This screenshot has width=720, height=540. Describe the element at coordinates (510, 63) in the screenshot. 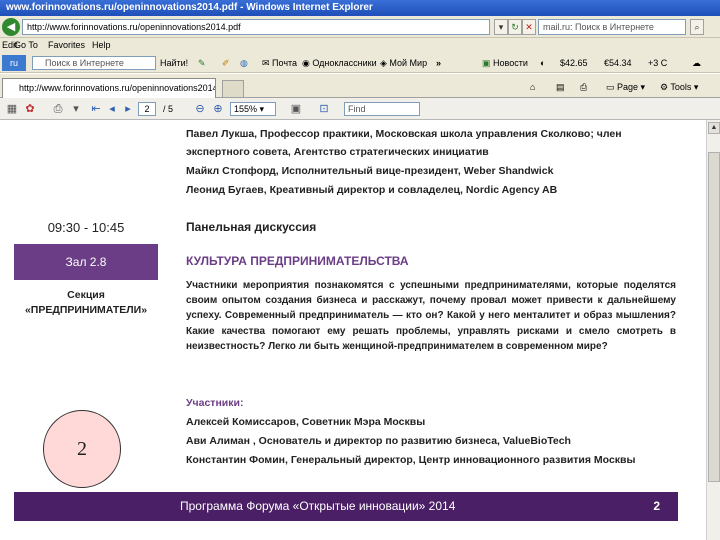

I see `news-label: Новости` at that location.